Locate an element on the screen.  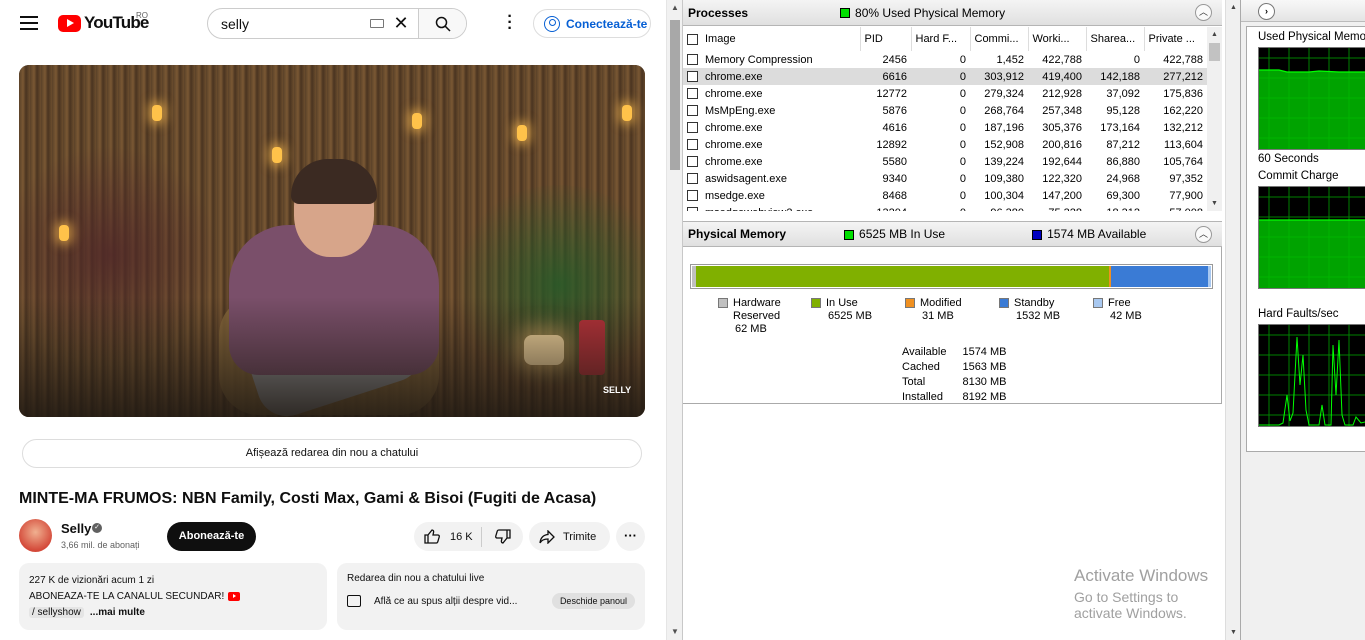
select-all-checkbox is located at coordinates (692, 39).